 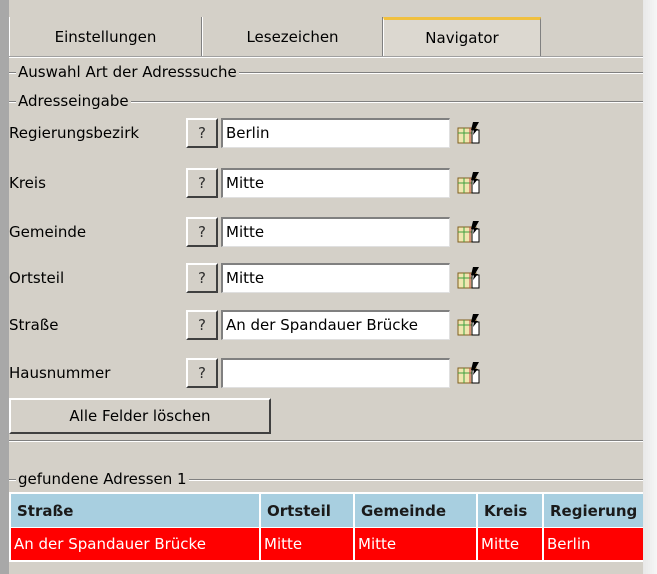 I want to click on field-label: Kreis, so click(x=27, y=183).